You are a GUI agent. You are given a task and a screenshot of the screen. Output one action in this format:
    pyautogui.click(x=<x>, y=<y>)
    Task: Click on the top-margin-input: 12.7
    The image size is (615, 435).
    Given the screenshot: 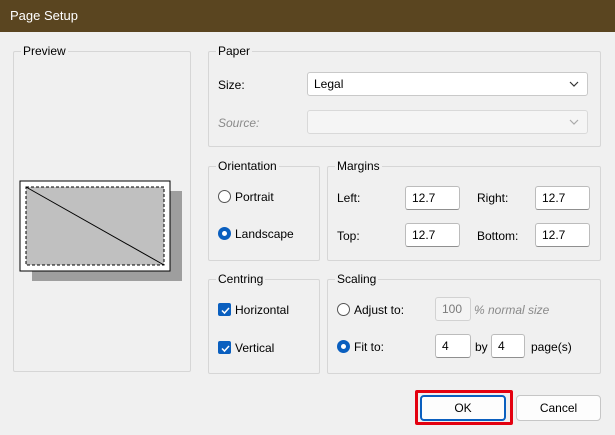 What is the action you would take?
    pyautogui.click(x=432, y=235)
    